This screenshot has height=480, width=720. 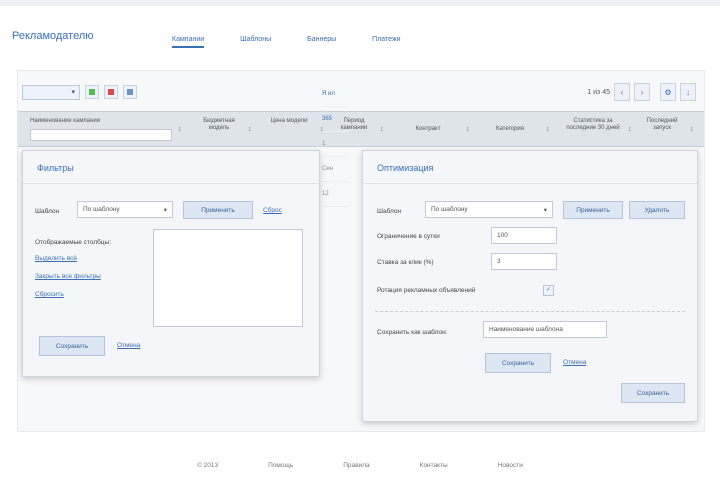 I want to click on tab-templates: Шаблоны, so click(x=255, y=42).